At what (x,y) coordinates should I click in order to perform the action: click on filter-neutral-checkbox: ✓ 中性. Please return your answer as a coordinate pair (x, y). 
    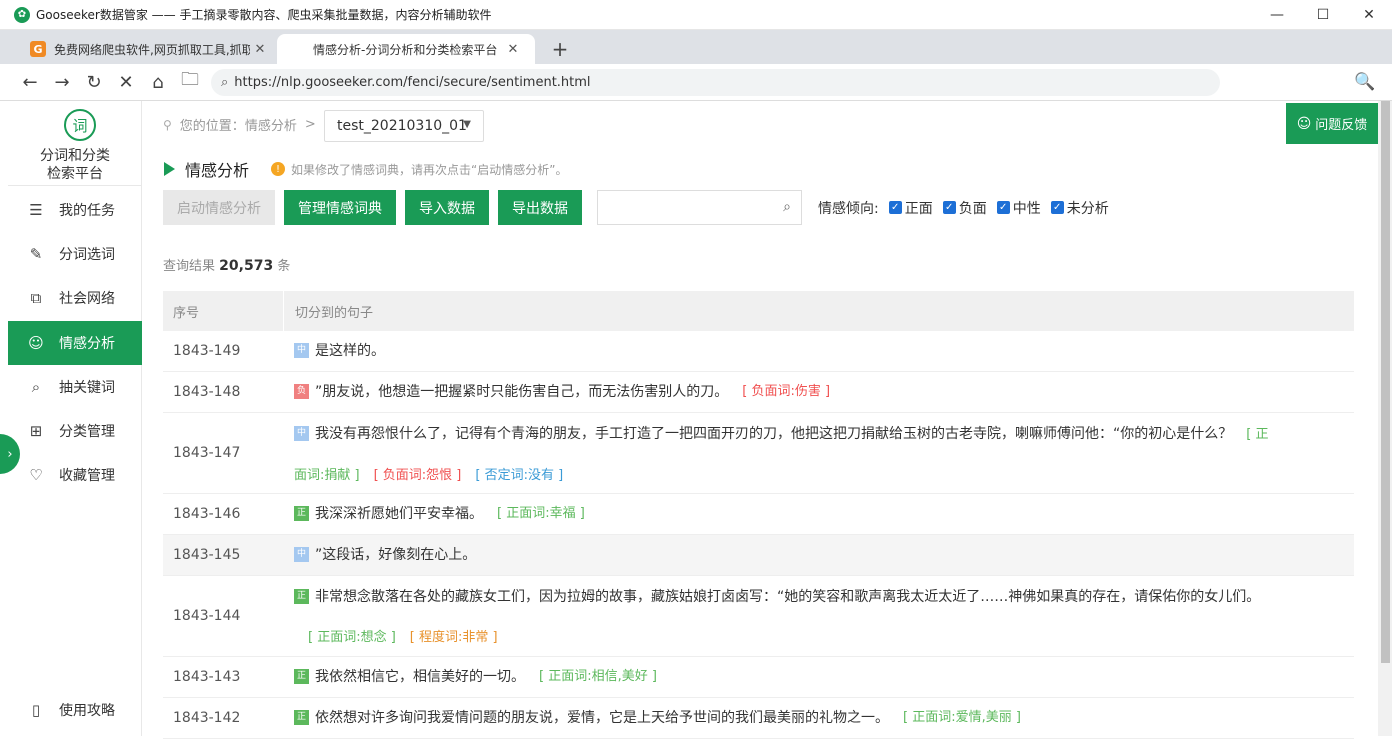
    Looking at the image, I should click on (1018, 208).